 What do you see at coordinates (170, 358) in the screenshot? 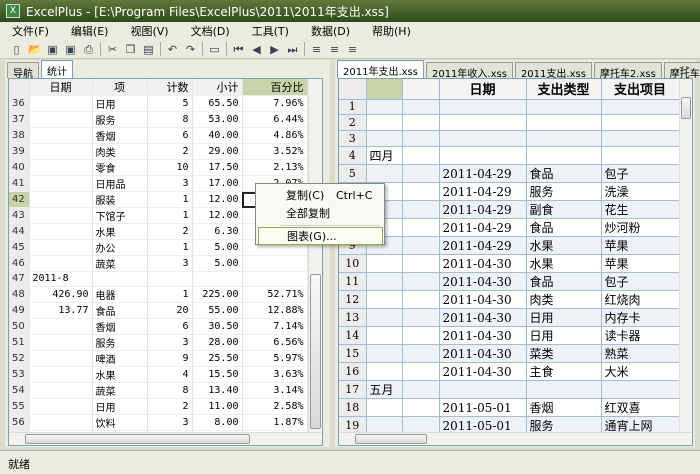
I see `table-cell: 9` at bounding box center [170, 358].